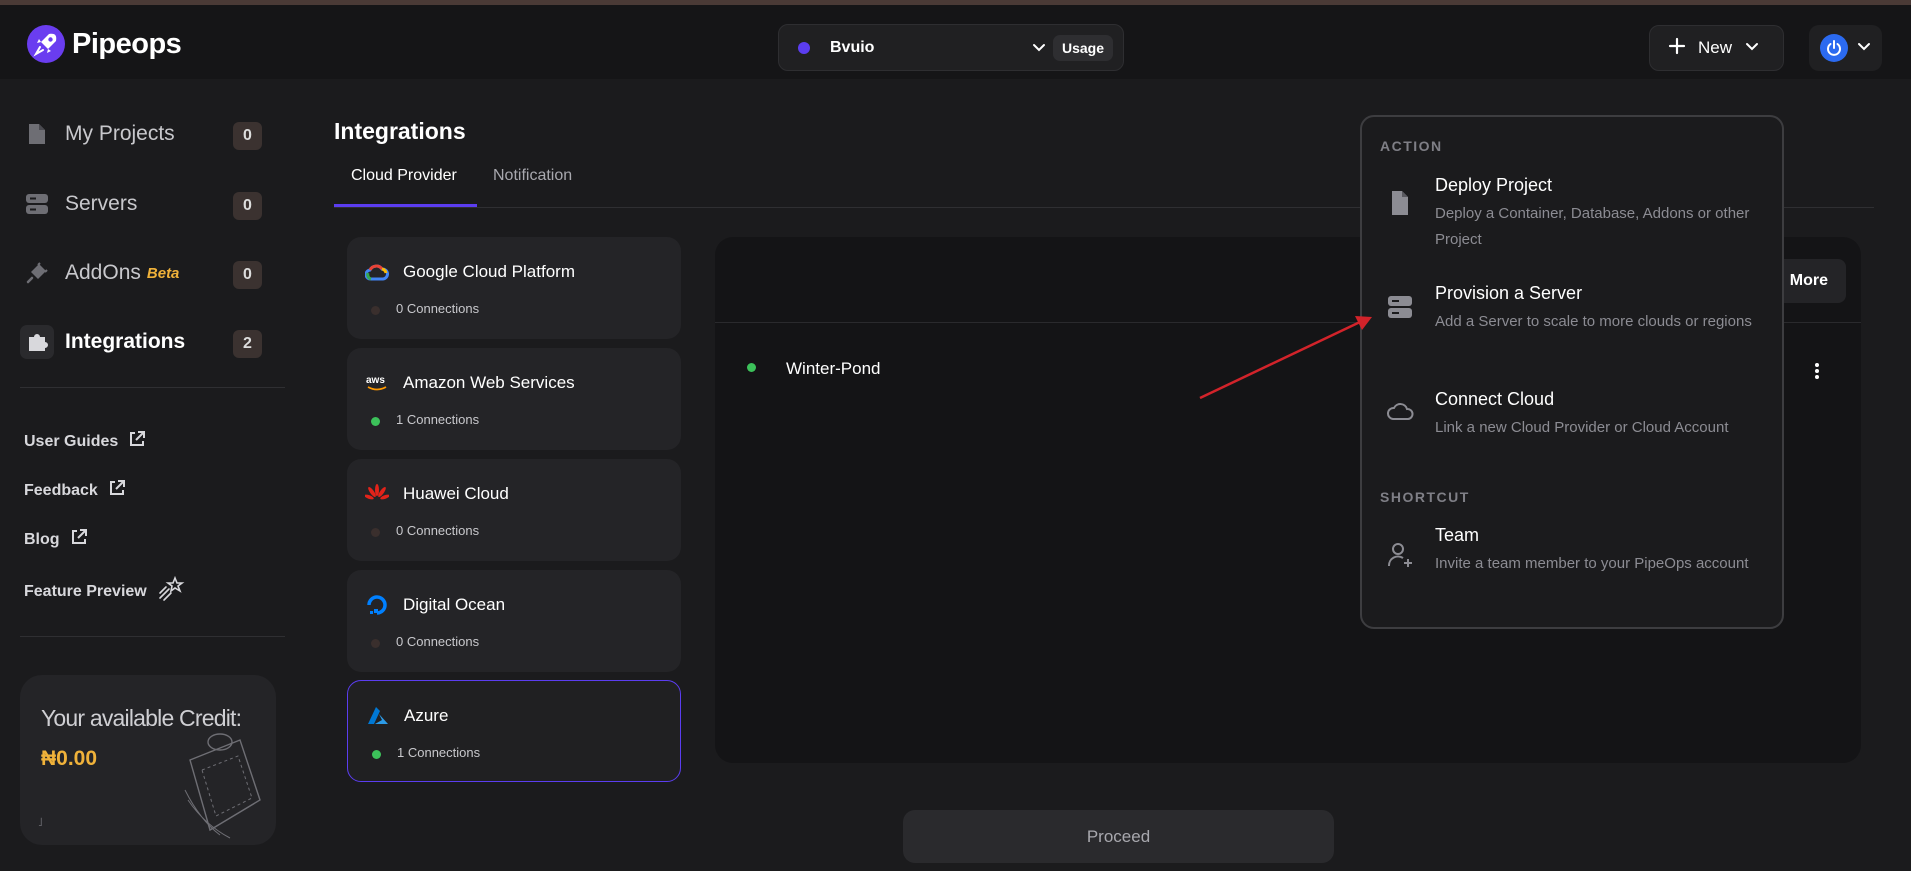 This screenshot has width=1911, height=871. What do you see at coordinates (489, 271) in the screenshot?
I see `provider-name: Google Cloud Platform` at bounding box center [489, 271].